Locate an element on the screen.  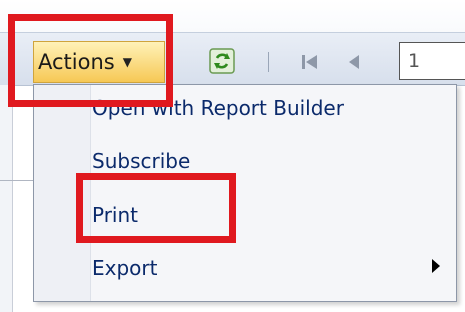
menu-item-label: Subscribe is located at coordinates (141, 161).